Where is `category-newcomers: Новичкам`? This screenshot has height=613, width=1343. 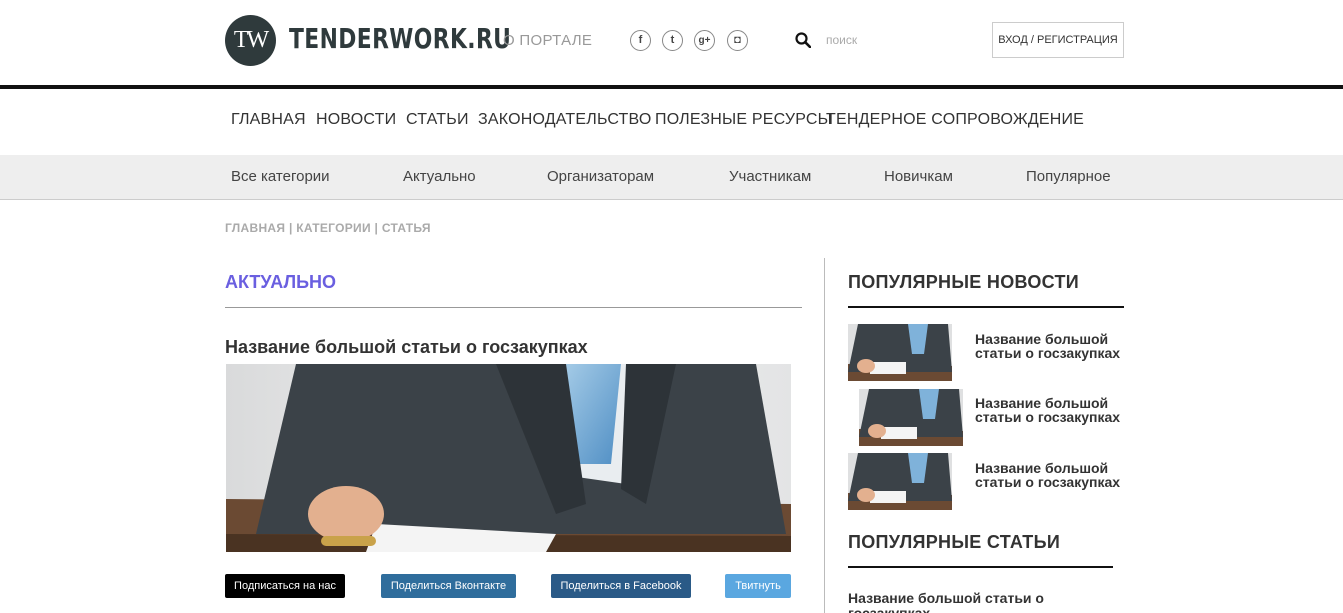 category-newcomers: Новичкам is located at coordinates (918, 176).